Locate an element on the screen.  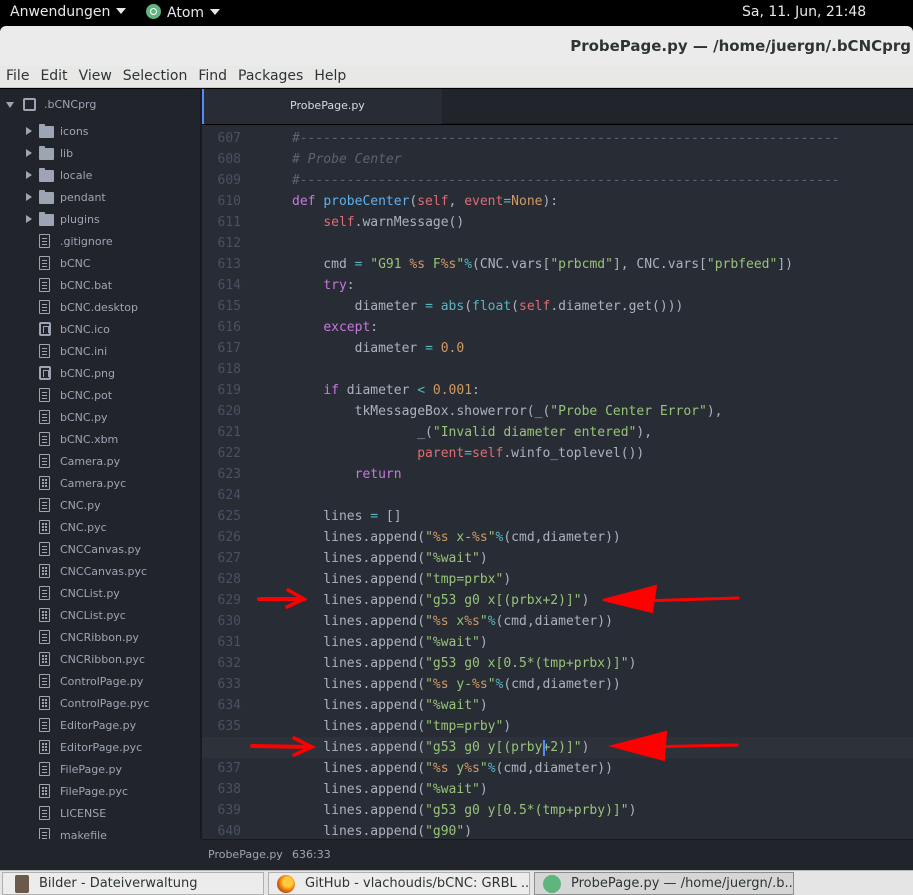
tab-probepage: ProbePage.py is located at coordinates (322, 106).